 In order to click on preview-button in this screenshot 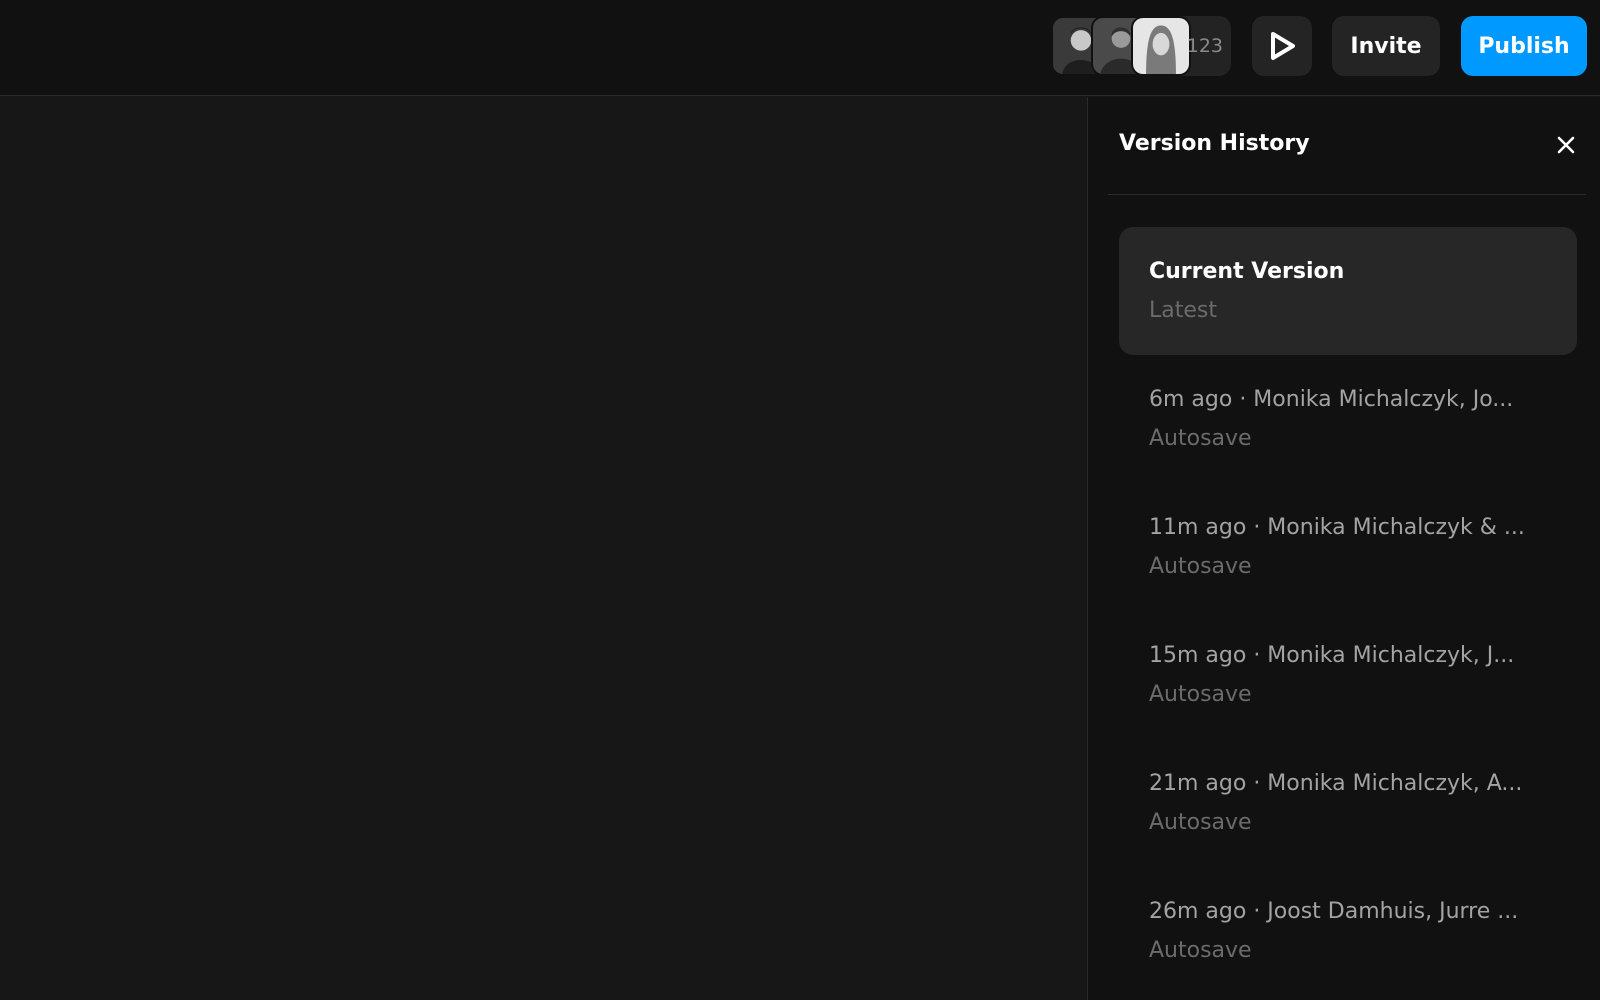, I will do `click(1282, 46)`.